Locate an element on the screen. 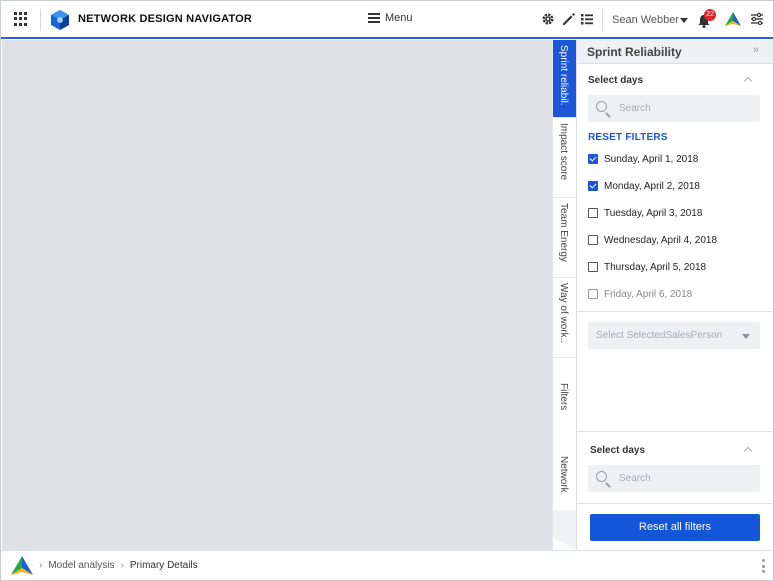 The image size is (774, 581). hamburger-icon is located at coordinates (374, 18).